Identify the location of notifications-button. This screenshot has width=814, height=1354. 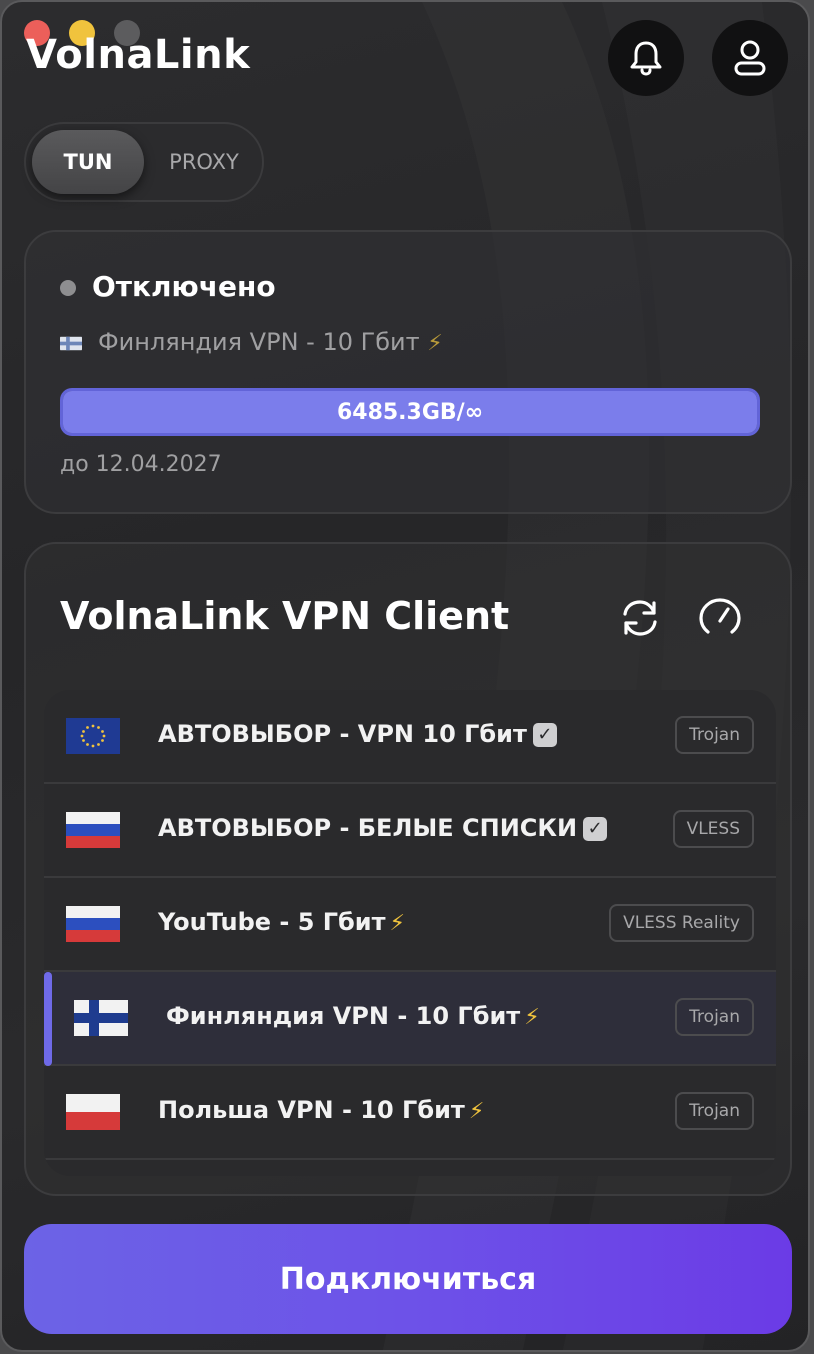
(646, 58).